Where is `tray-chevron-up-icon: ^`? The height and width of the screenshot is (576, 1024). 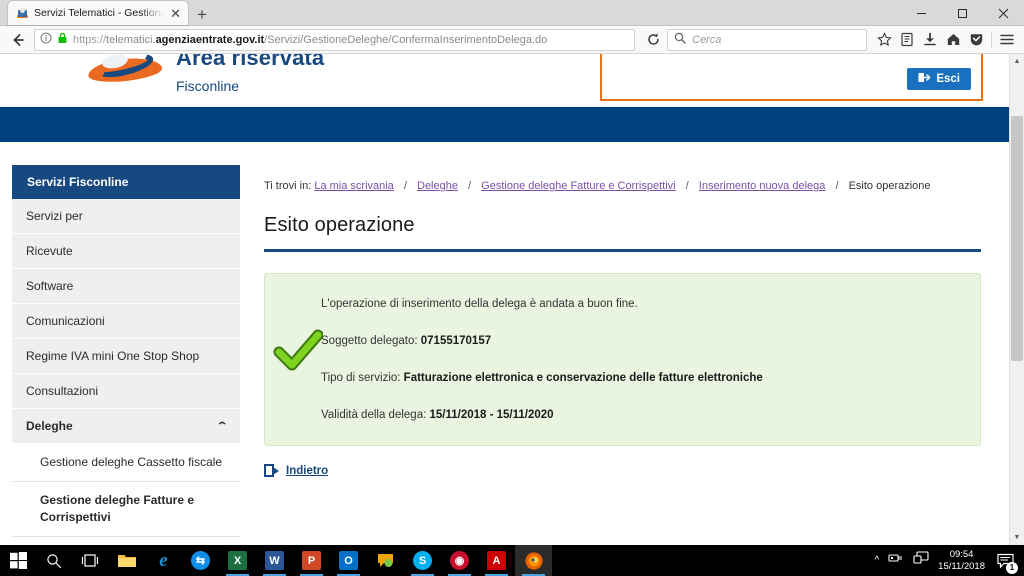
tray-chevron-up-icon: ^ is located at coordinates (876, 560).